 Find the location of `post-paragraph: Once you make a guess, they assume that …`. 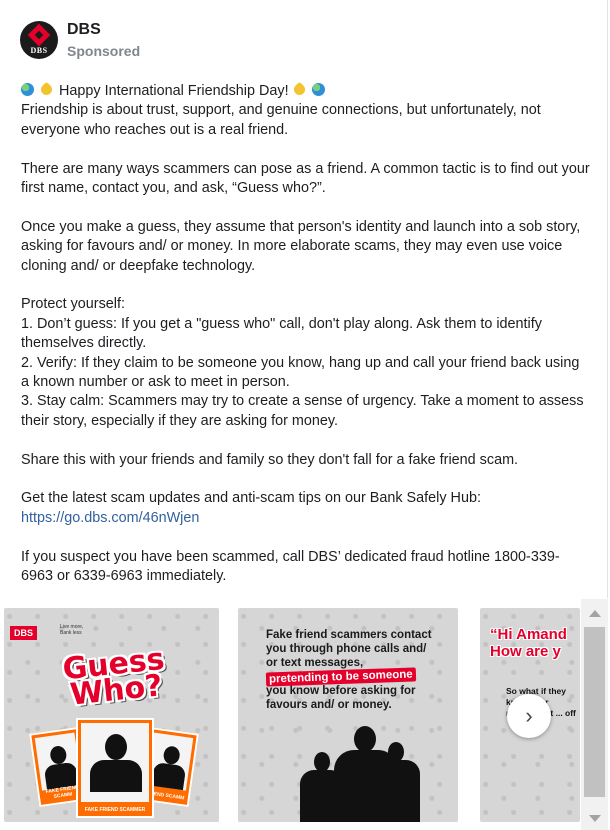

post-paragraph: Once you make a guess, they assume that … is located at coordinates (301, 246).